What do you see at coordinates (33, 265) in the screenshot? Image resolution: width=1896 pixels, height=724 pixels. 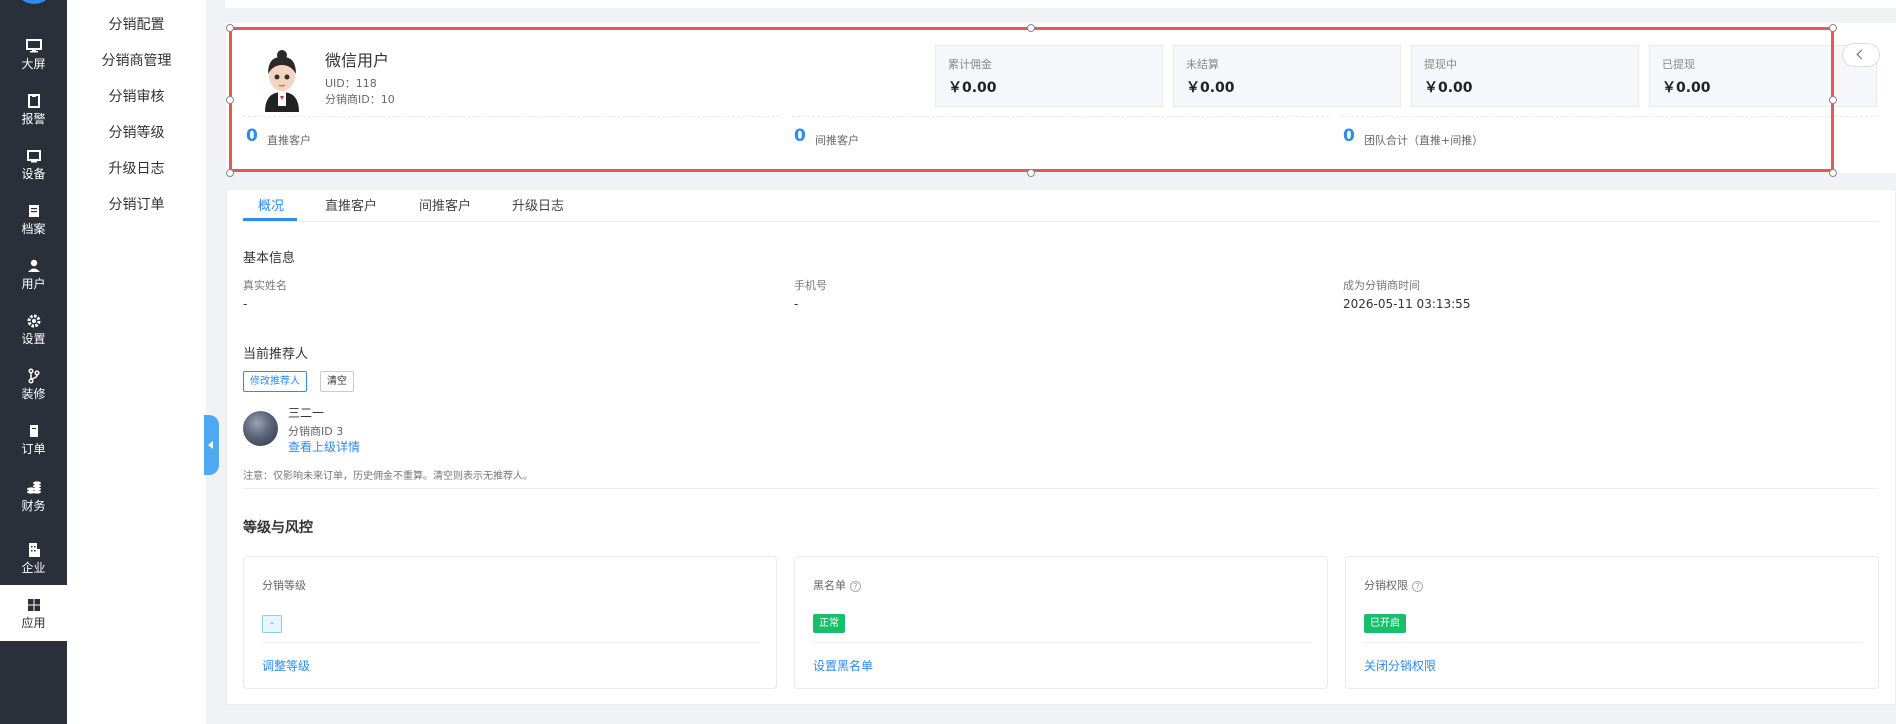 I see `user-icon` at bounding box center [33, 265].